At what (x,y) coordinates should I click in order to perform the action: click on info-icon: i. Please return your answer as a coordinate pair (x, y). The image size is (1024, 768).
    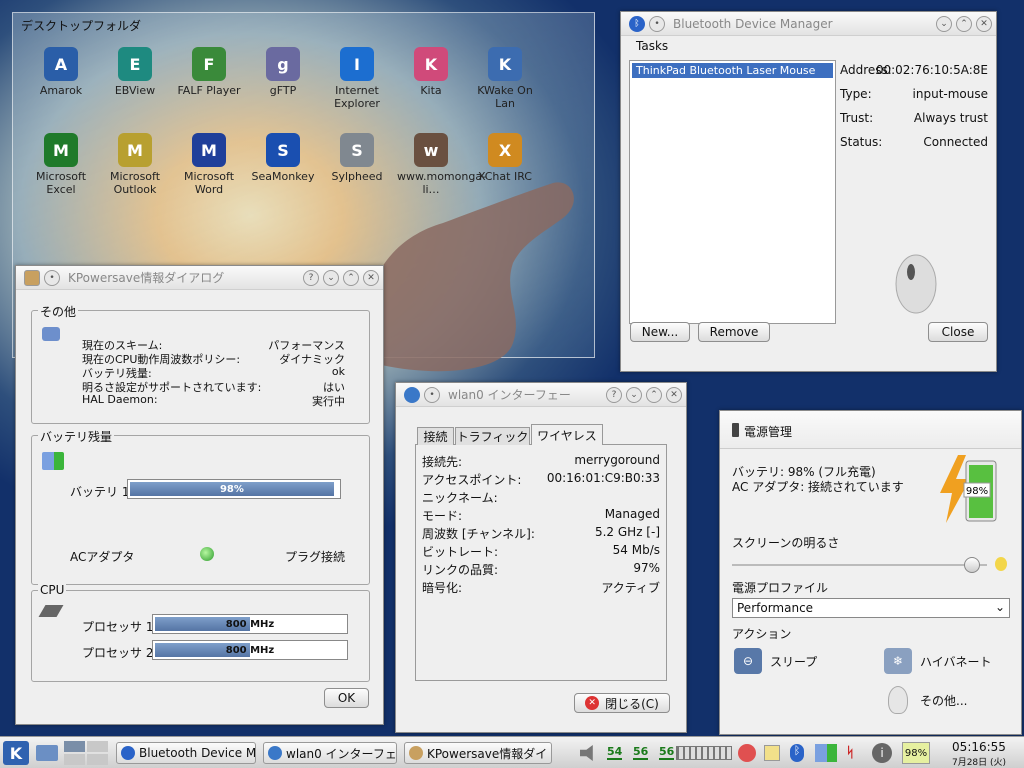
    Looking at the image, I should click on (882, 753).